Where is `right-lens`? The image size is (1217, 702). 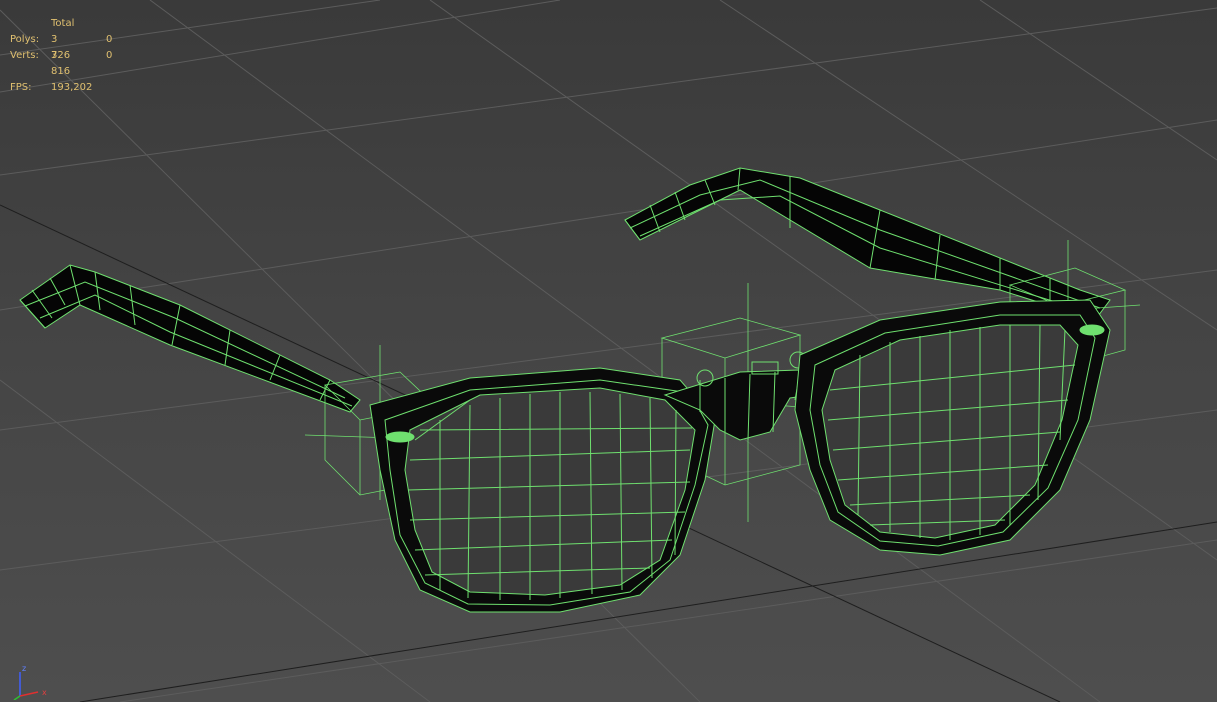
right-lens is located at coordinates (952, 427).